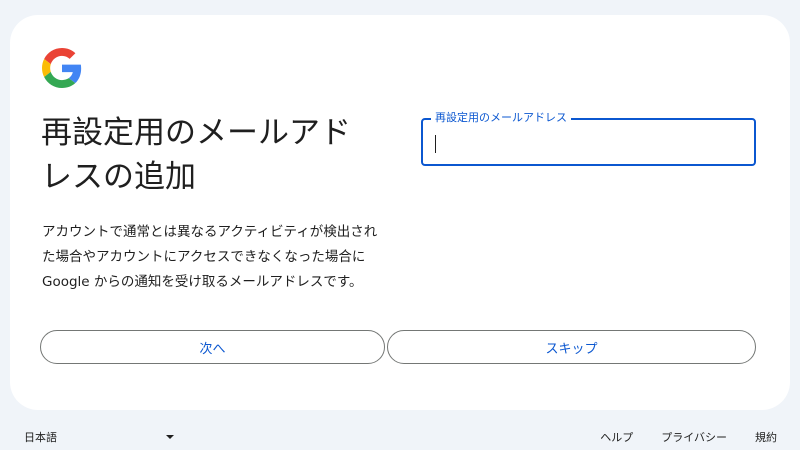  I want to click on dropdown-arrow-icon, so click(170, 437).